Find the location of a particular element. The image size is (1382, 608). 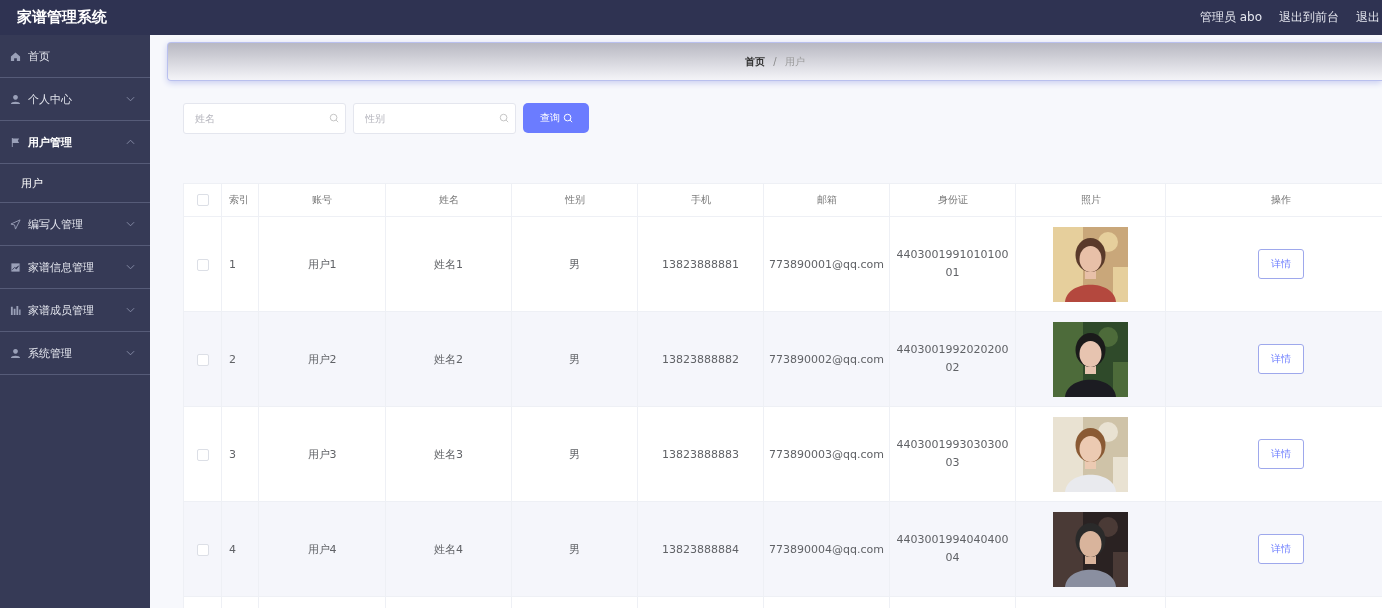

sidebar-item: 用户管理 is located at coordinates (75, 142).